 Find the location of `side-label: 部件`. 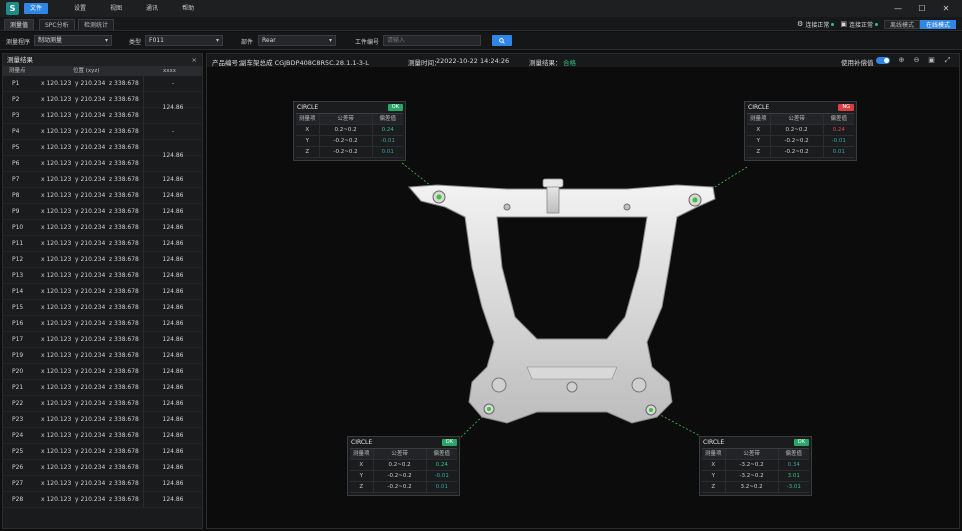

side-label: 部件 is located at coordinates (247, 42).